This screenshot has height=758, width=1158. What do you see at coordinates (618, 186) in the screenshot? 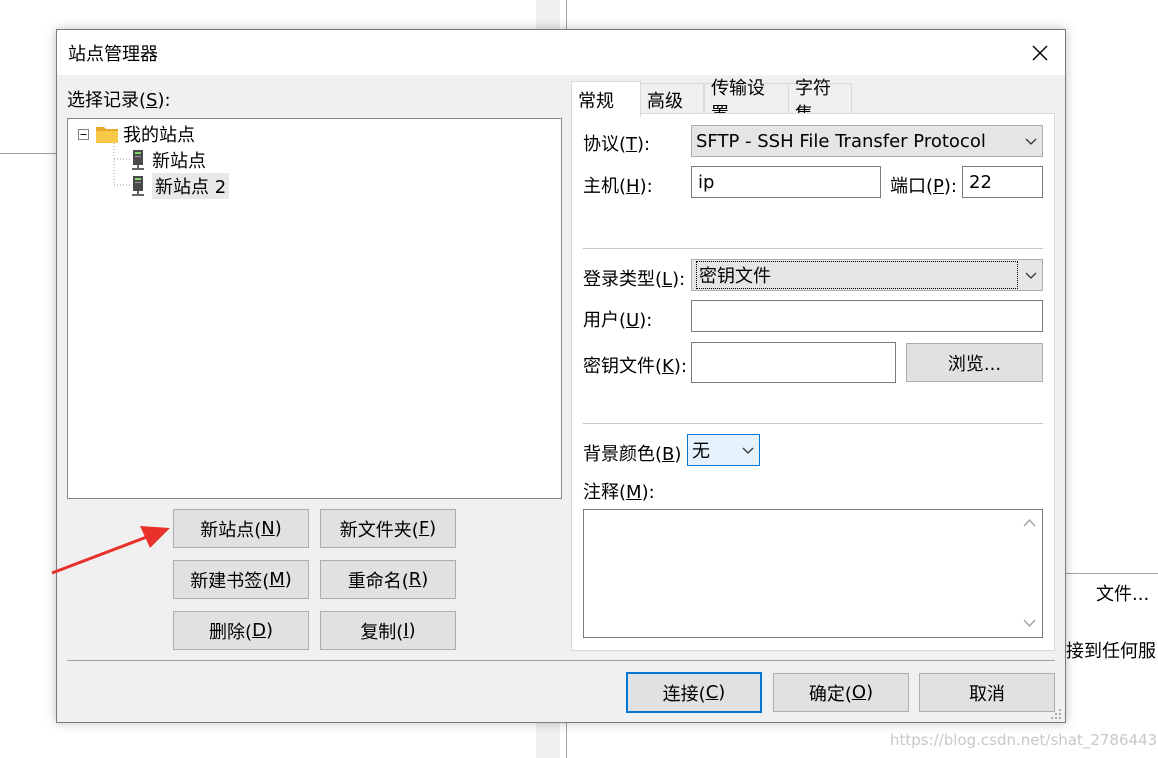
I see `host-label: 主机(H):` at bounding box center [618, 186].